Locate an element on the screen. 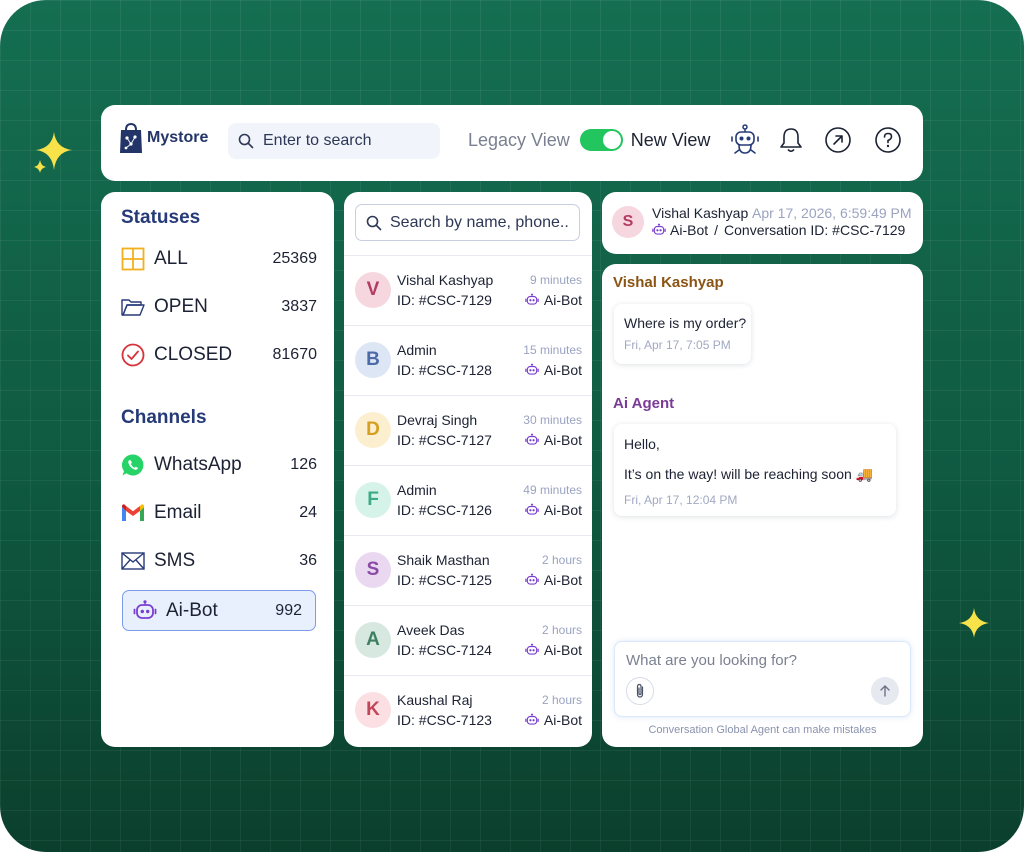 The height and width of the screenshot is (852, 1024). last-activity-time: 15 minutes is located at coordinates (552, 350).